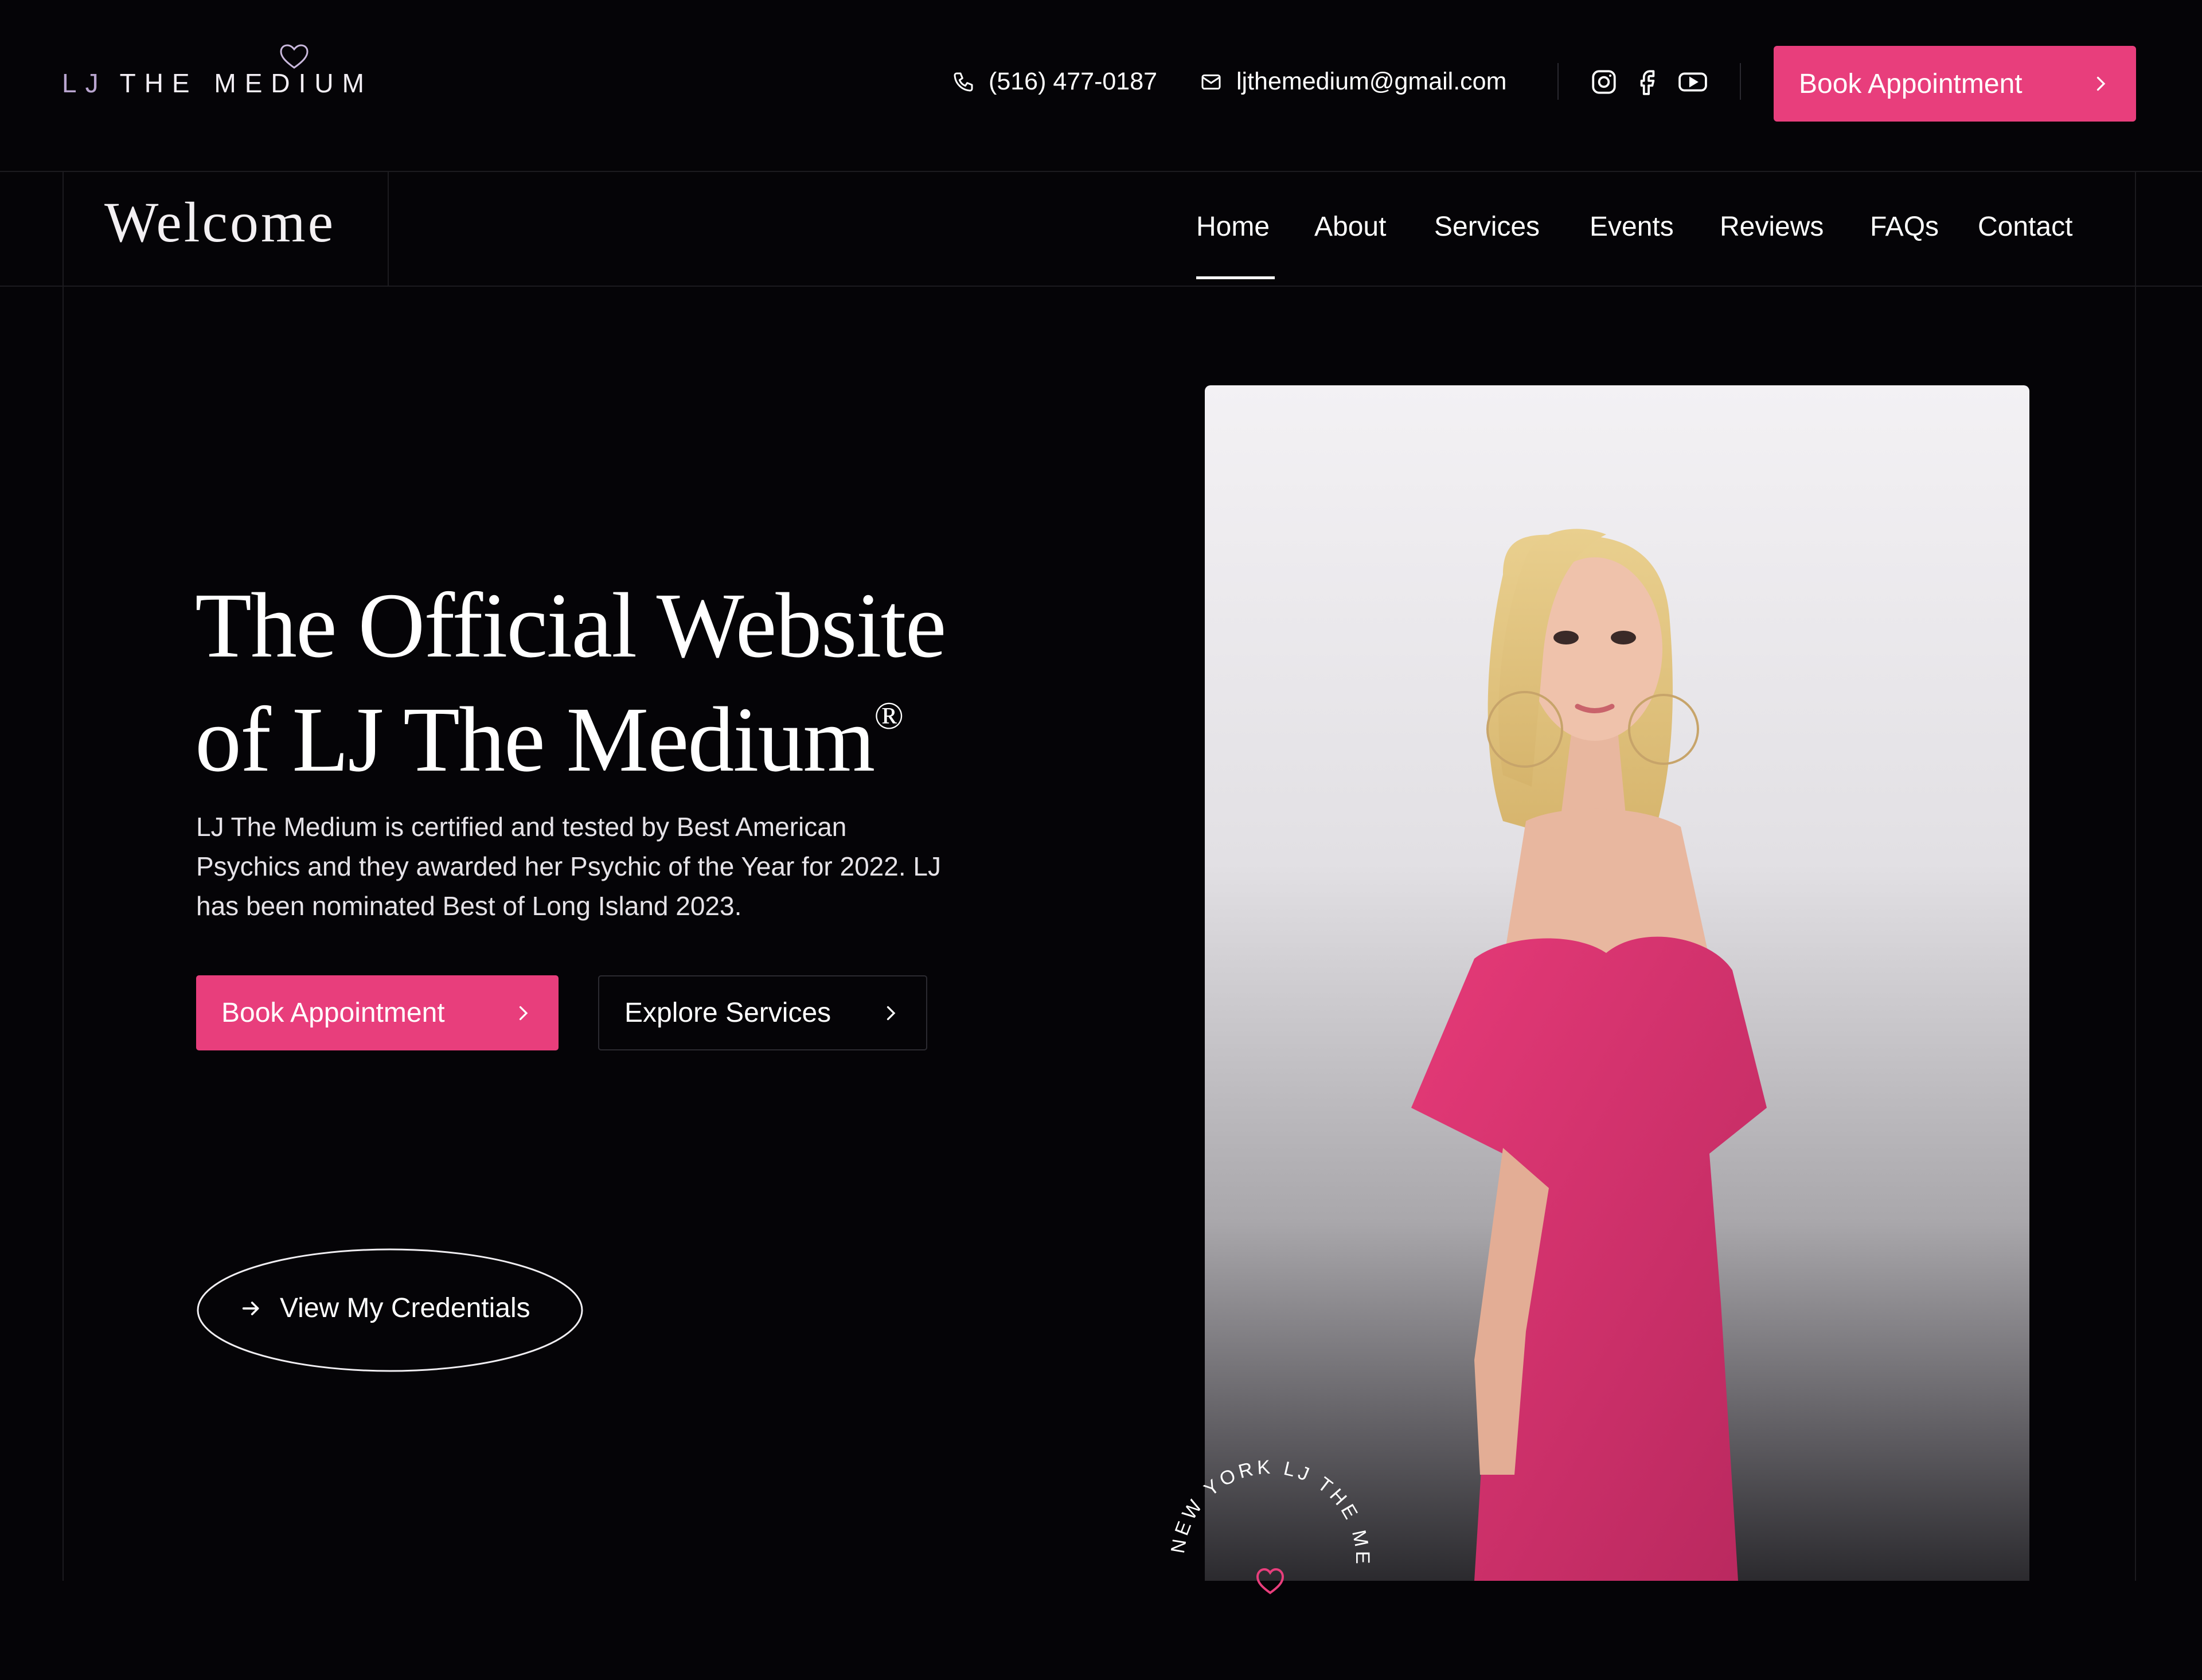 Image resolution: width=2202 pixels, height=1680 pixels. I want to click on nav-home: Home, so click(1233, 227).